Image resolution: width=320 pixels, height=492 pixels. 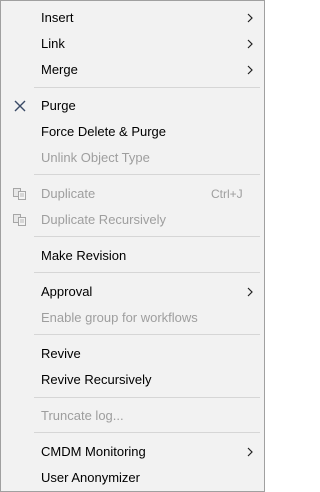 What do you see at coordinates (90, 477) in the screenshot?
I see `menu-item-label: User Anonymizer` at bounding box center [90, 477].